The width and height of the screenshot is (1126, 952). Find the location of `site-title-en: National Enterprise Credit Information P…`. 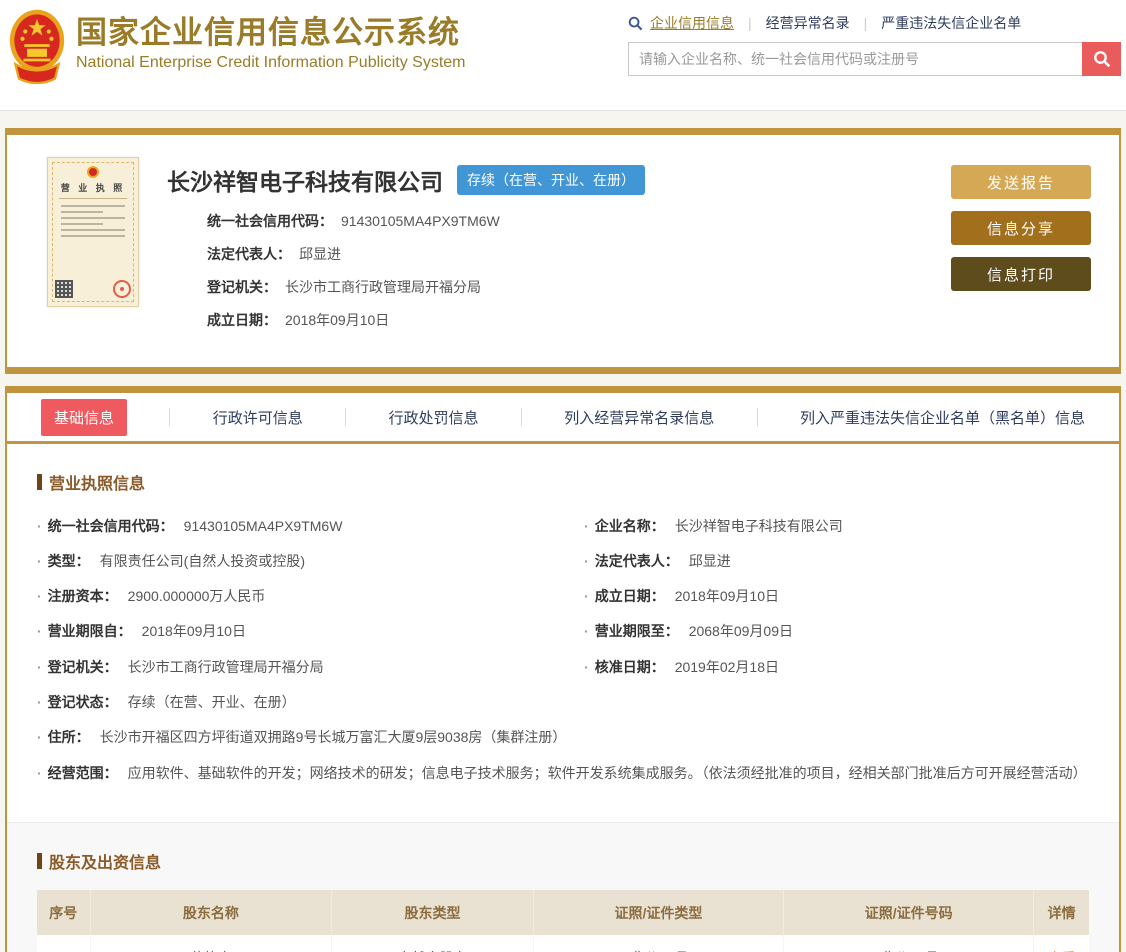

site-title-en: National Enterprise Credit Information P… is located at coordinates (271, 63).